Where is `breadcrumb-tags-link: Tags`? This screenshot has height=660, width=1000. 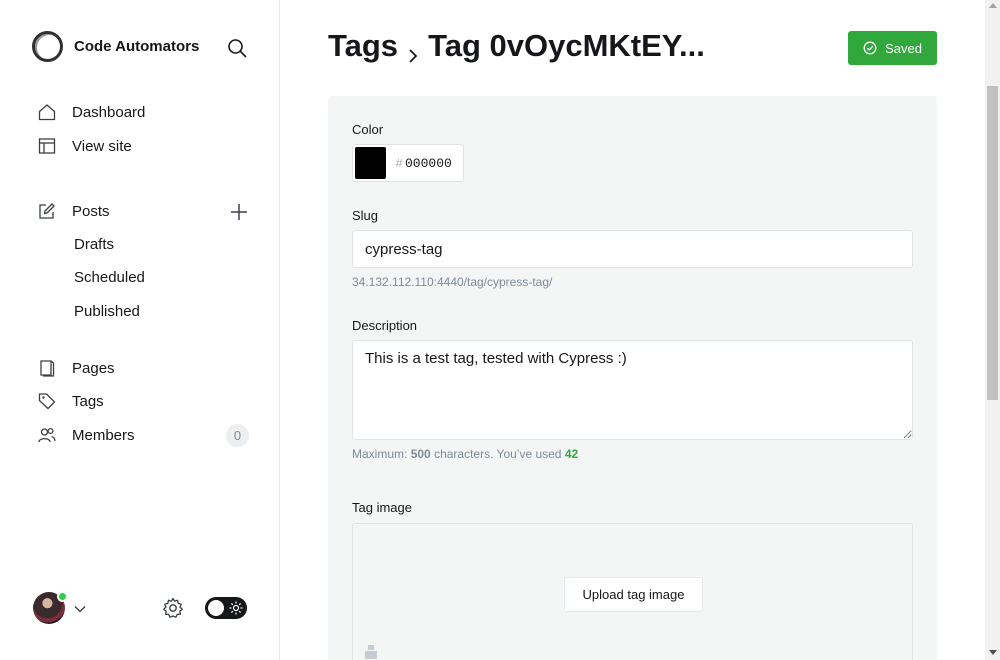
breadcrumb-tags-link: Tags is located at coordinates (363, 46).